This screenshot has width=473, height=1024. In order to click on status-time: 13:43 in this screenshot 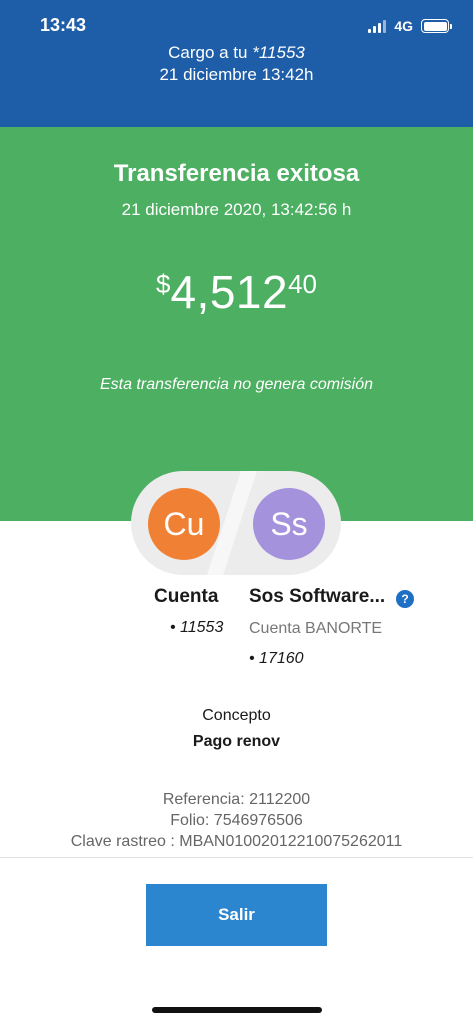, I will do `click(63, 25)`.